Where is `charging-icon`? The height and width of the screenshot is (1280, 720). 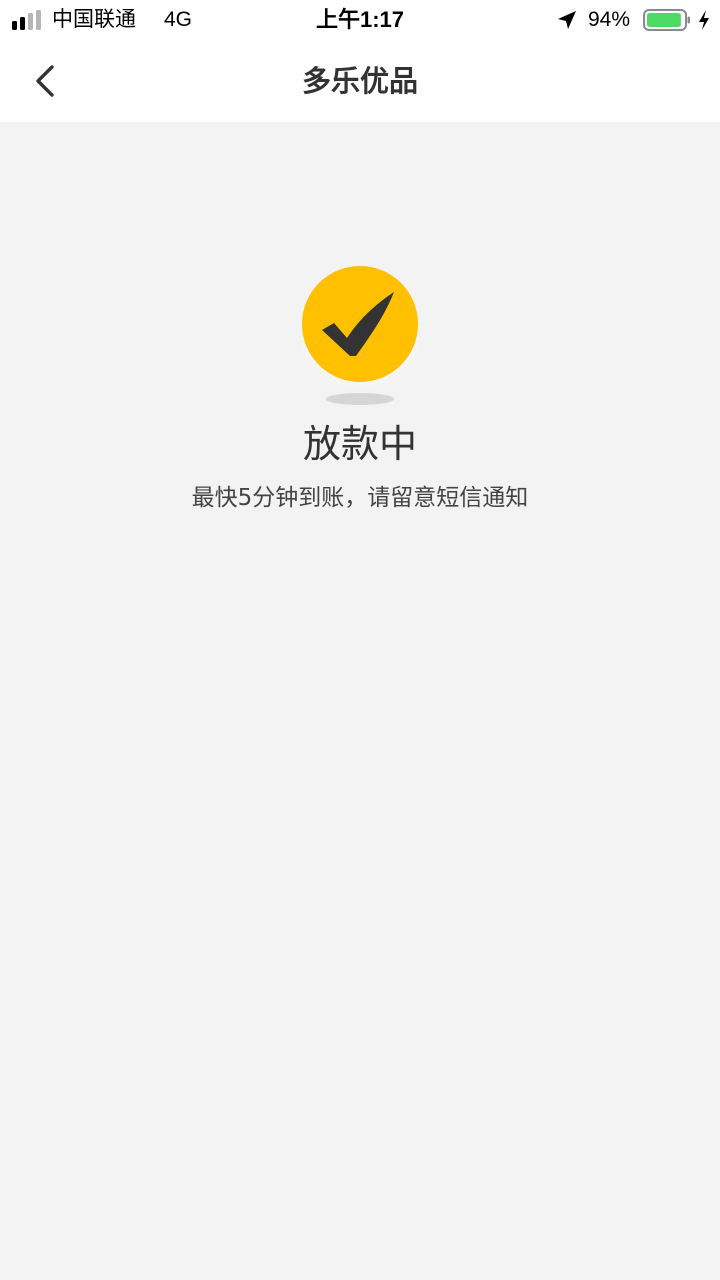 charging-icon is located at coordinates (704, 20).